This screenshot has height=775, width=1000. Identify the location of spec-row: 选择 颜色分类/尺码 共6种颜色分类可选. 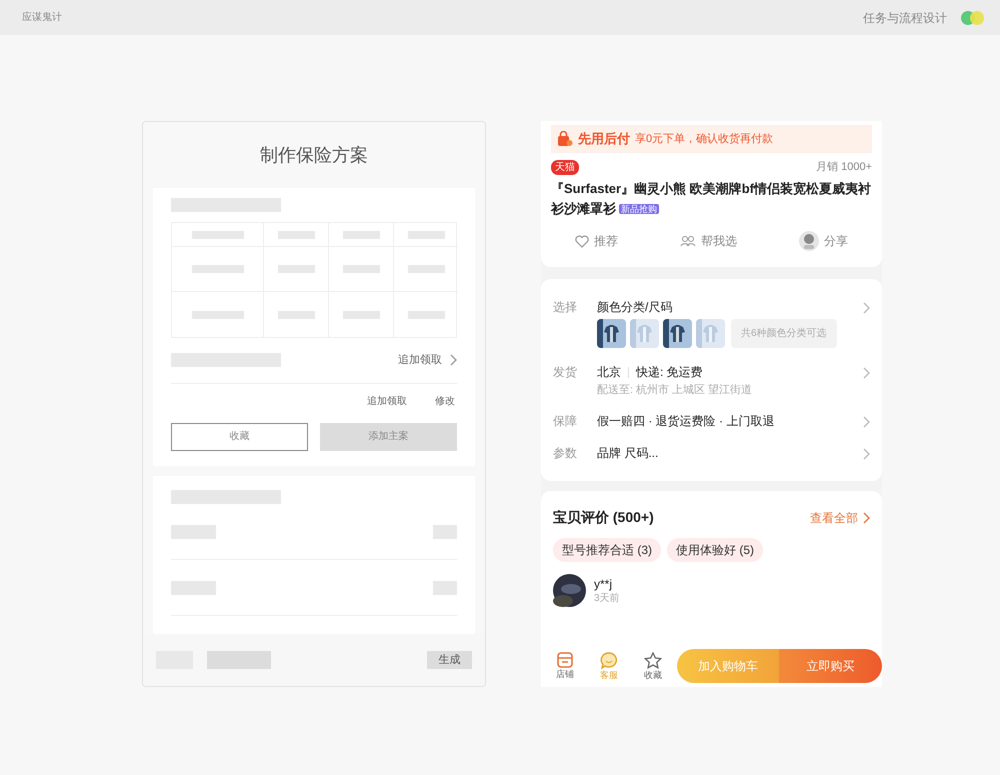
(711, 323).